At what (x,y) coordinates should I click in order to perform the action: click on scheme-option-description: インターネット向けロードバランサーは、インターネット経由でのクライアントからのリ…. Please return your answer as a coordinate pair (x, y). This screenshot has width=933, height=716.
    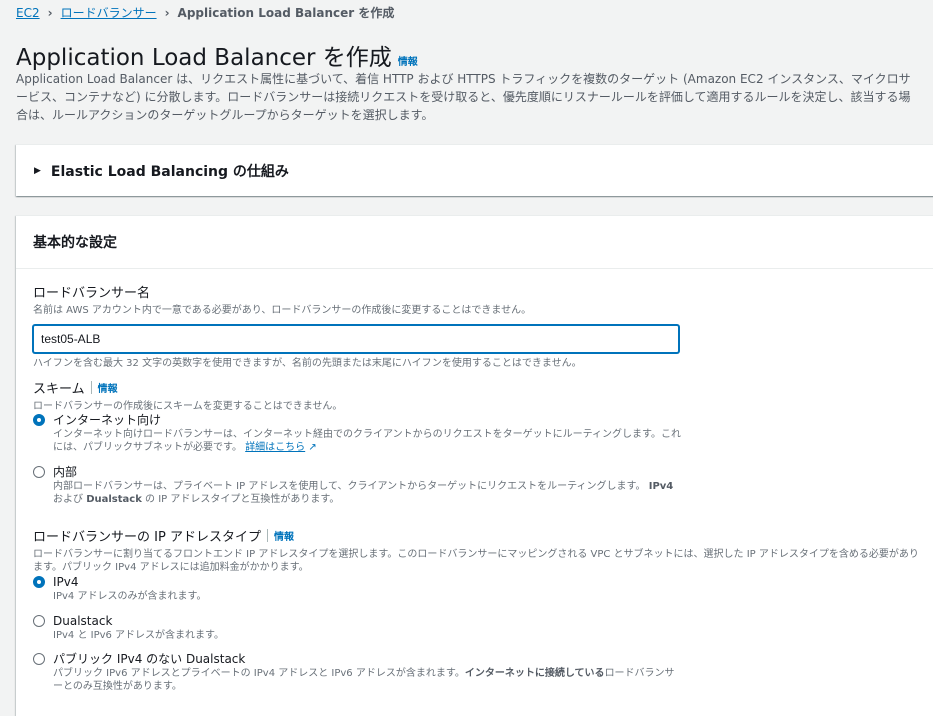
    Looking at the image, I should click on (367, 441).